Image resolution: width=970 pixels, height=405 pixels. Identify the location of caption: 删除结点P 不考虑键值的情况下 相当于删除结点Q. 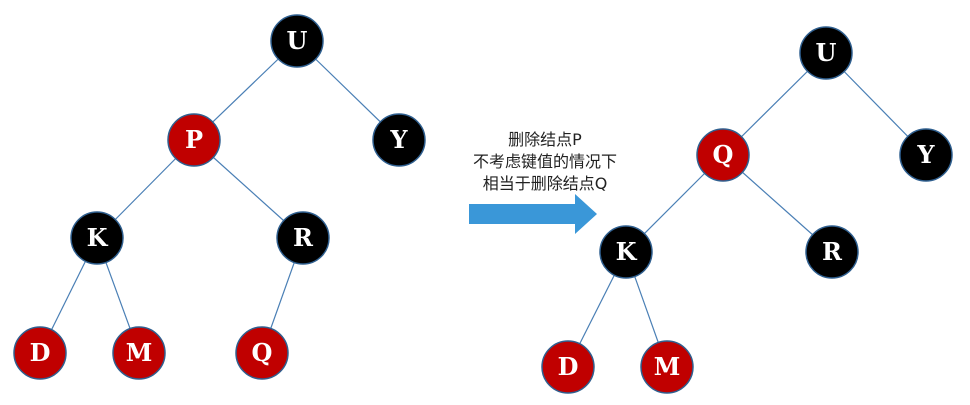
(545, 161).